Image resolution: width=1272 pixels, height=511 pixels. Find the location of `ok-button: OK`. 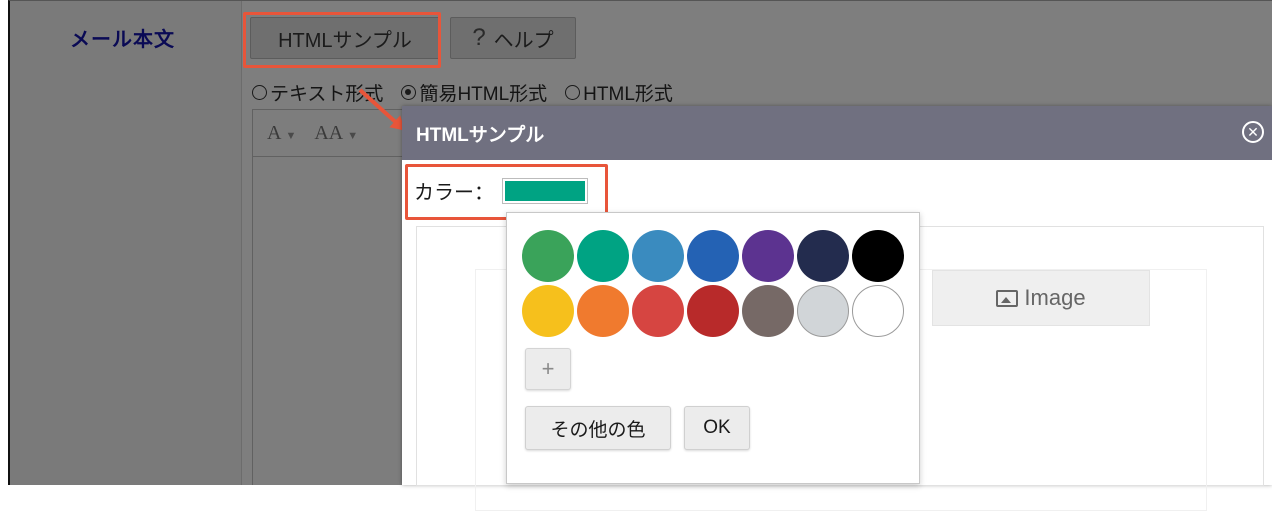

ok-button: OK is located at coordinates (717, 428).